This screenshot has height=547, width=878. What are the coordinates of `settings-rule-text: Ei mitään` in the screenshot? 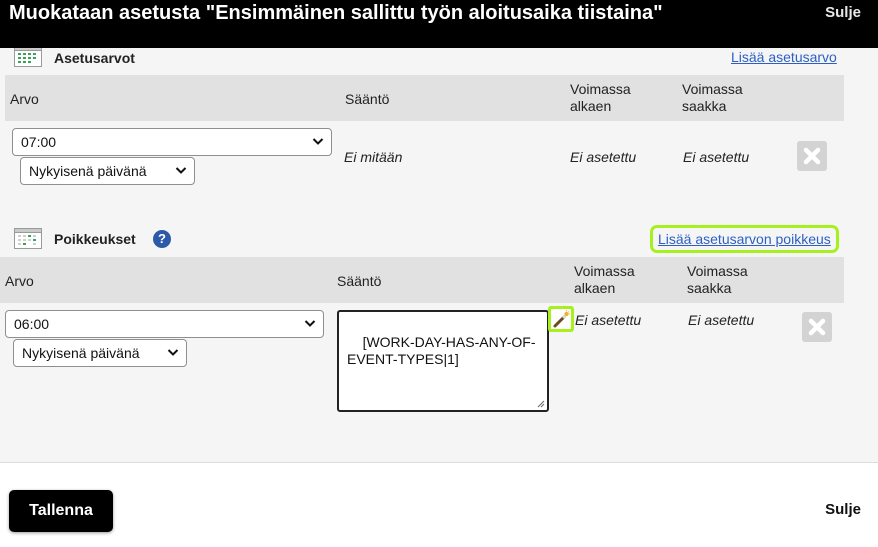 It's located at (373, 157).